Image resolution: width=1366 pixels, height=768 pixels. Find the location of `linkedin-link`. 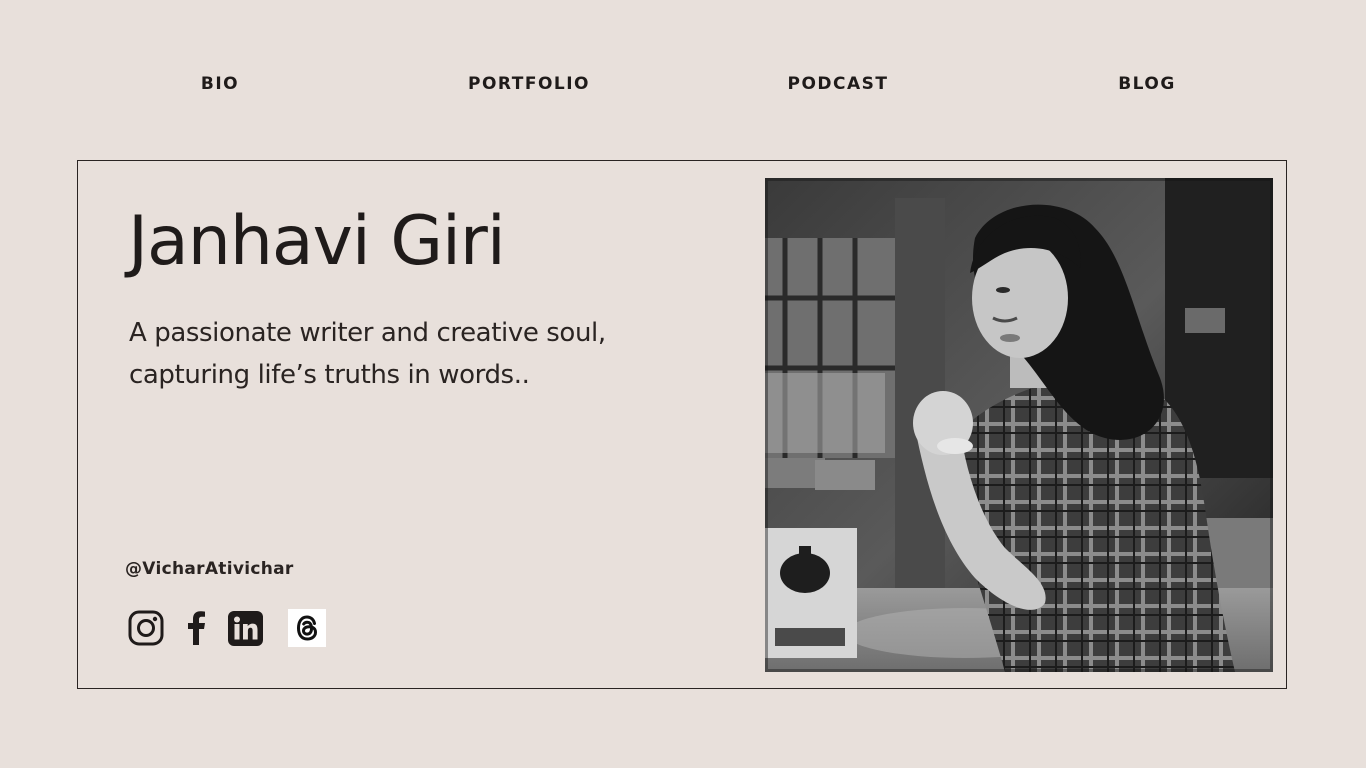

linkedin-link is located at coordinates (245, 628).